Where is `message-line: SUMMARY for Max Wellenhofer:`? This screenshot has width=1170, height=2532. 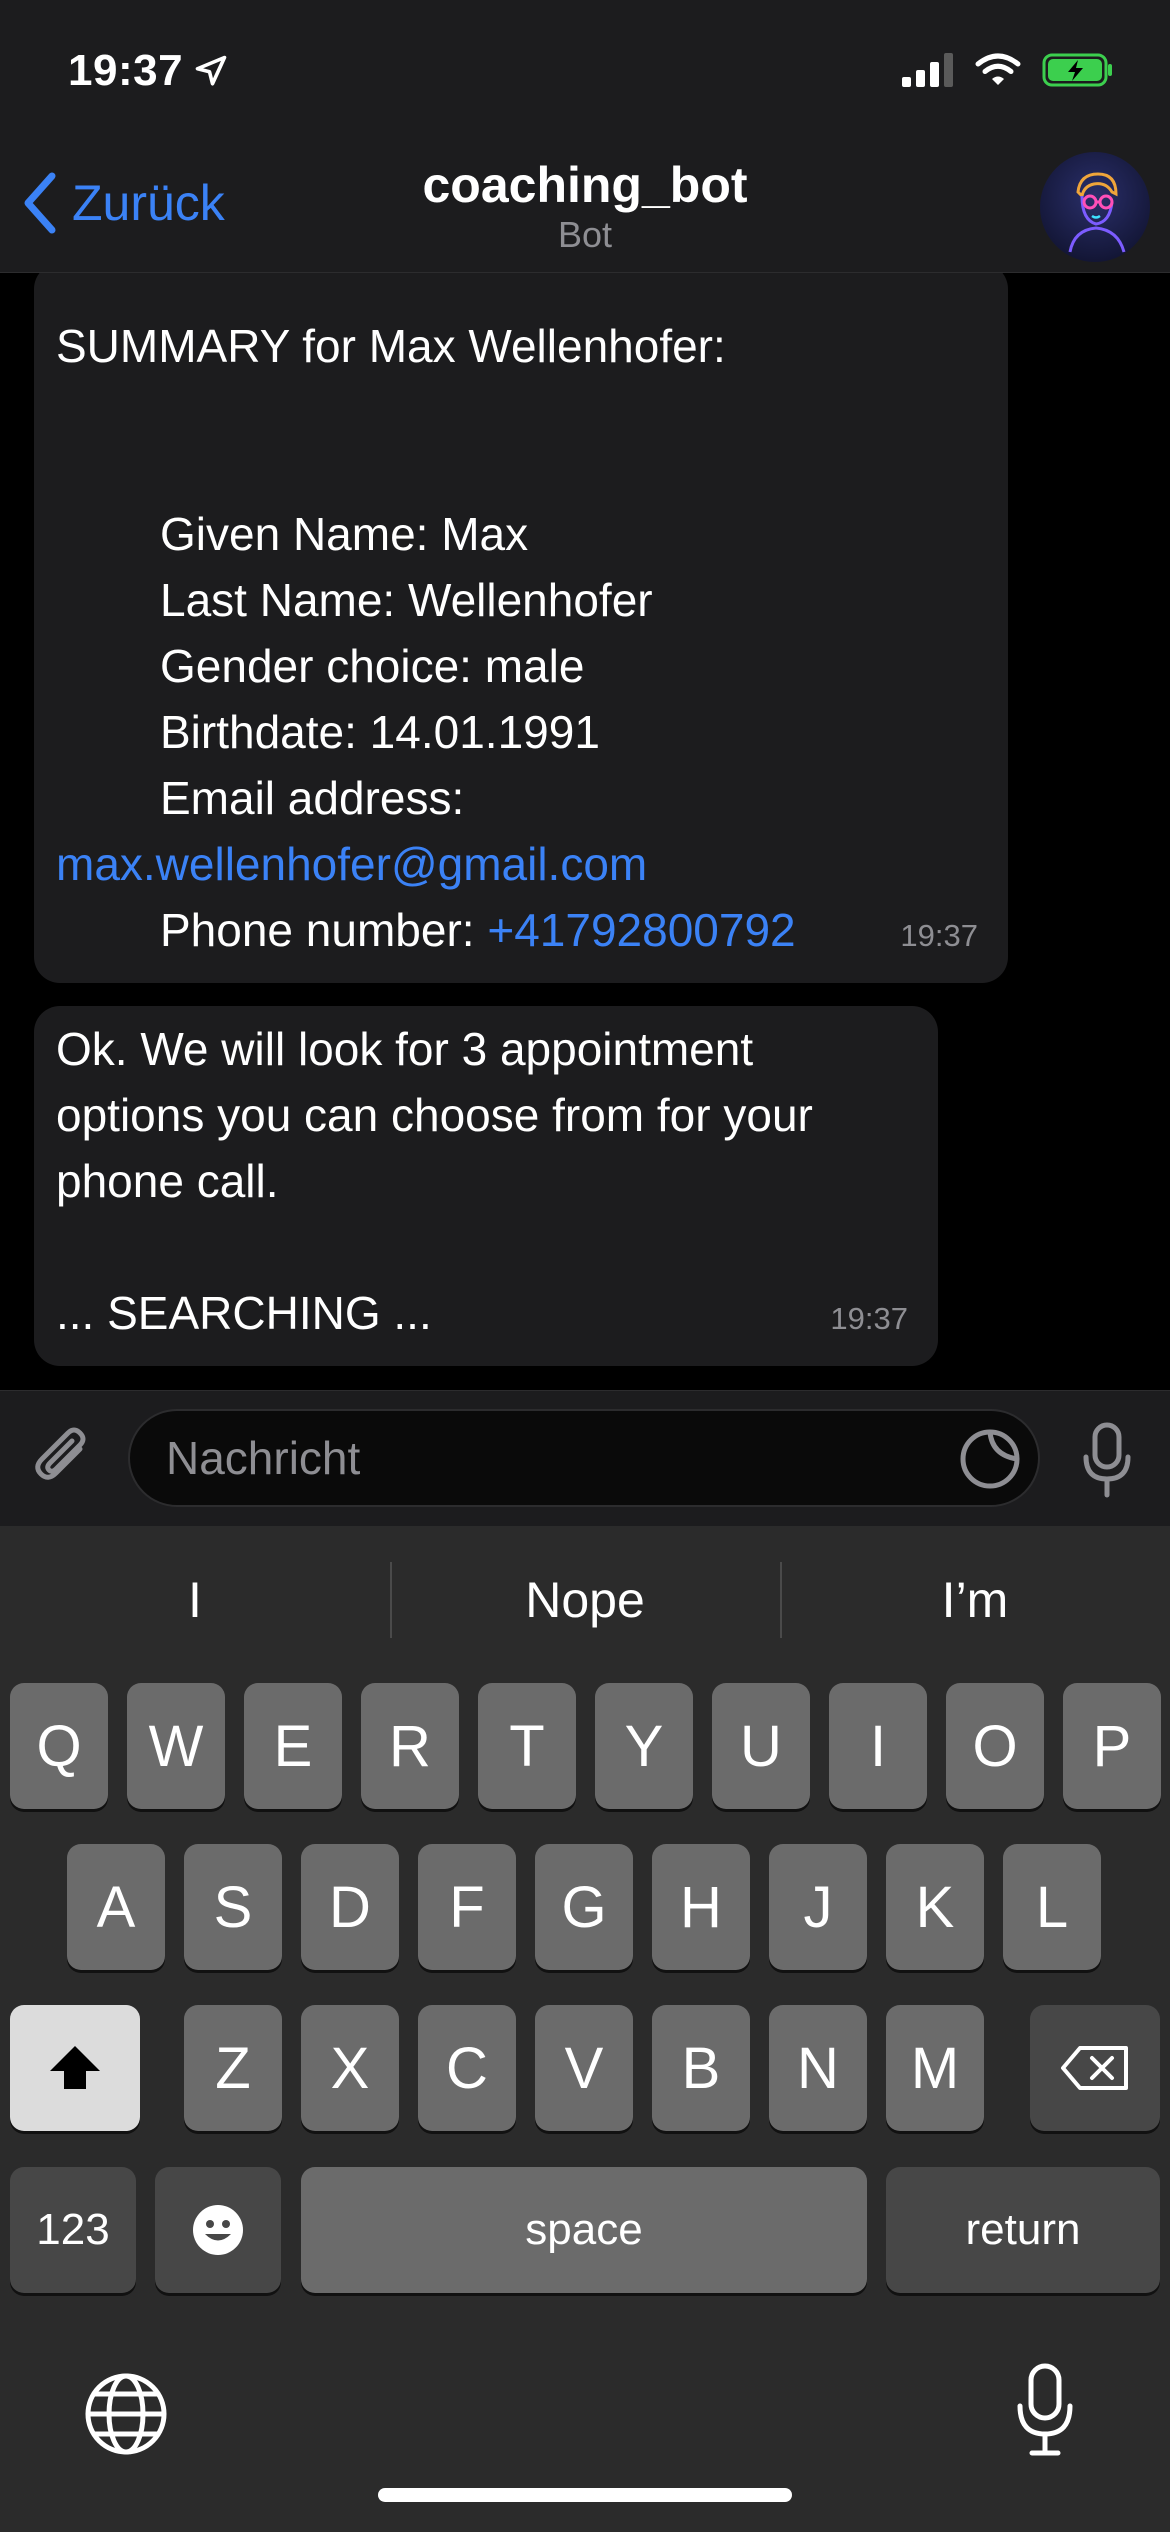 message-line: SUMMARY for Max Wellenhofer: is located at coordinates (391, 346).